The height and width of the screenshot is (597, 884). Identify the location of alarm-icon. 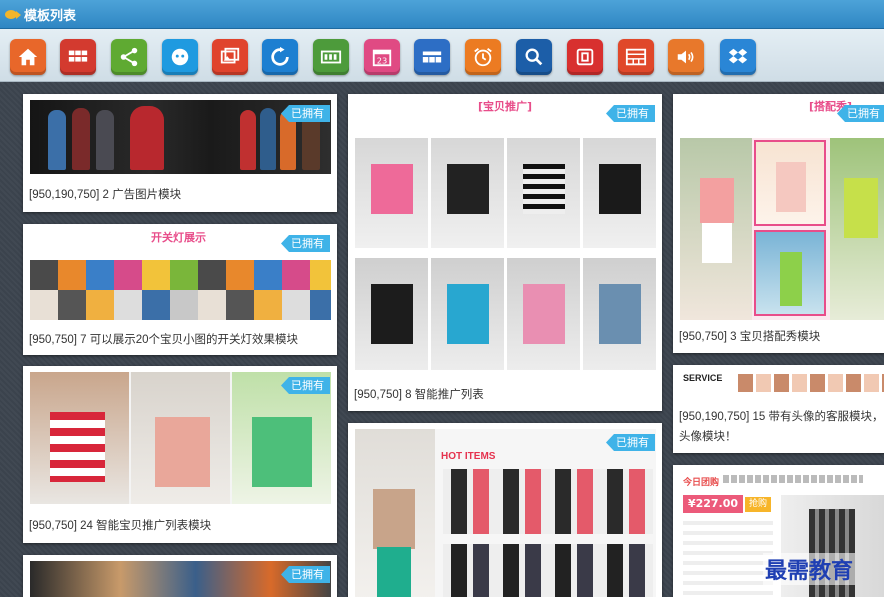
(483, 57).